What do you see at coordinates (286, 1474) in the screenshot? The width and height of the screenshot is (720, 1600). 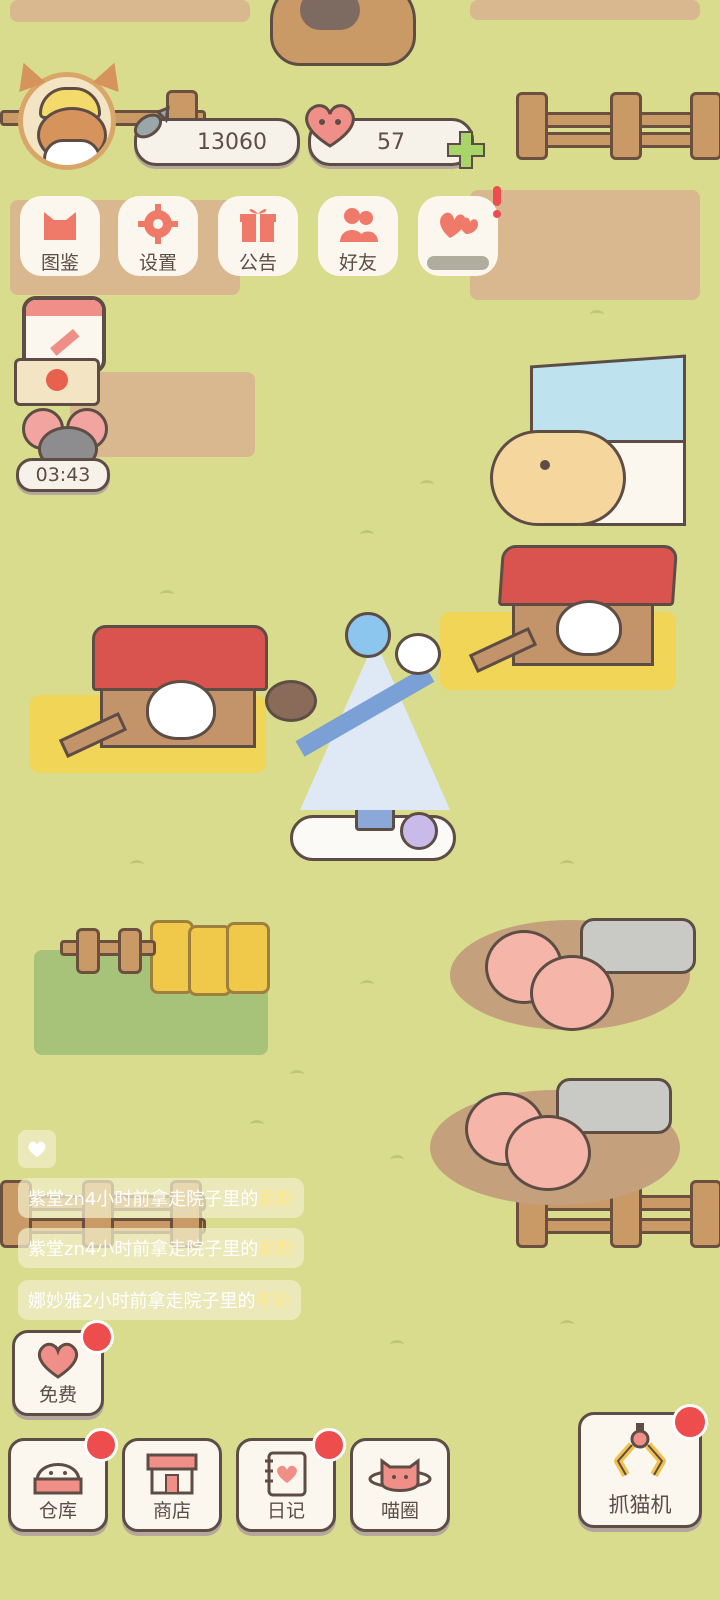 I see `diary-icon` at bounding box center [286, 1474].